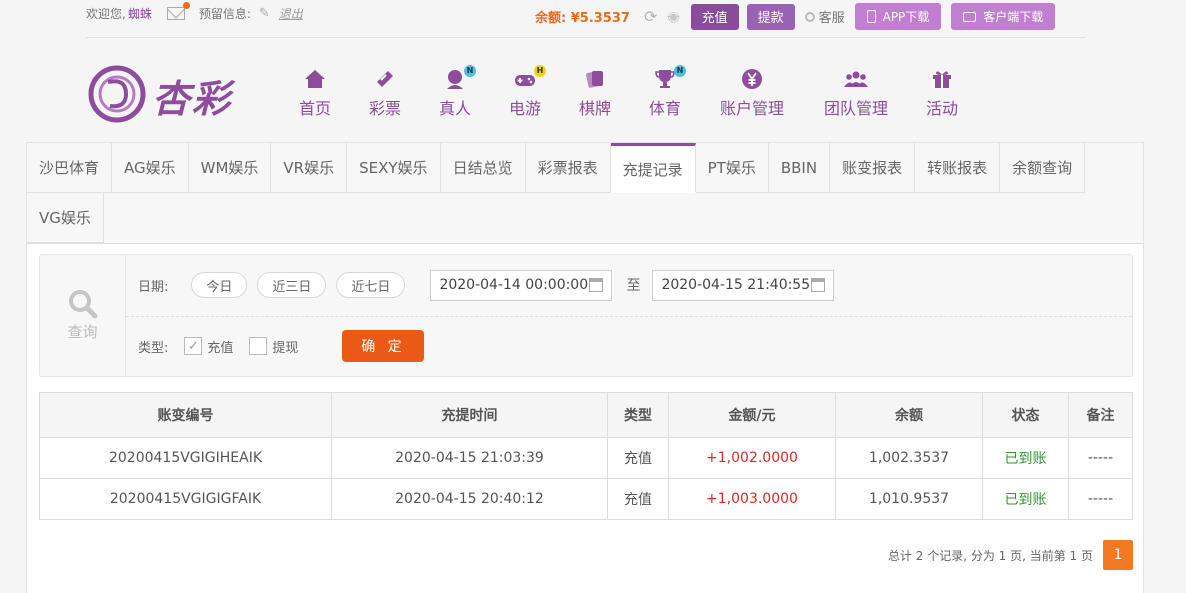 The width and height of the screenshot is (1186, 593). What do you see at coordinates (192, 98) in the screenshot?
I see `logo-text: 杏彩` at bounding box center [192, 98].